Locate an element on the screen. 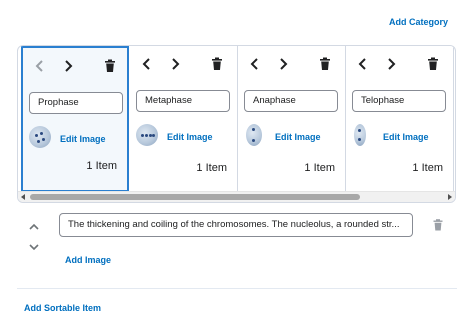  category-name-input: Metaphase is located at coordinates (183, 101).